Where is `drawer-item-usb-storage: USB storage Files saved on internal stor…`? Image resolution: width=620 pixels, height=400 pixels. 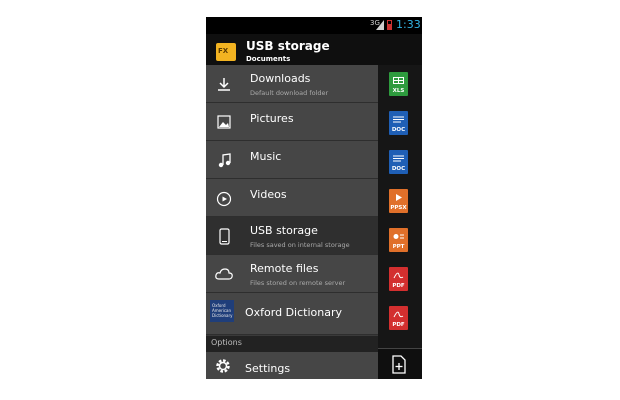 drawer-item-usb-storage: USB storage Files saved on internal stor… is located at coordinates (292, 236).